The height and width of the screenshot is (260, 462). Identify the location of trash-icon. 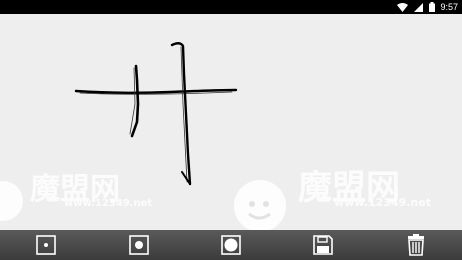
(415, 245).